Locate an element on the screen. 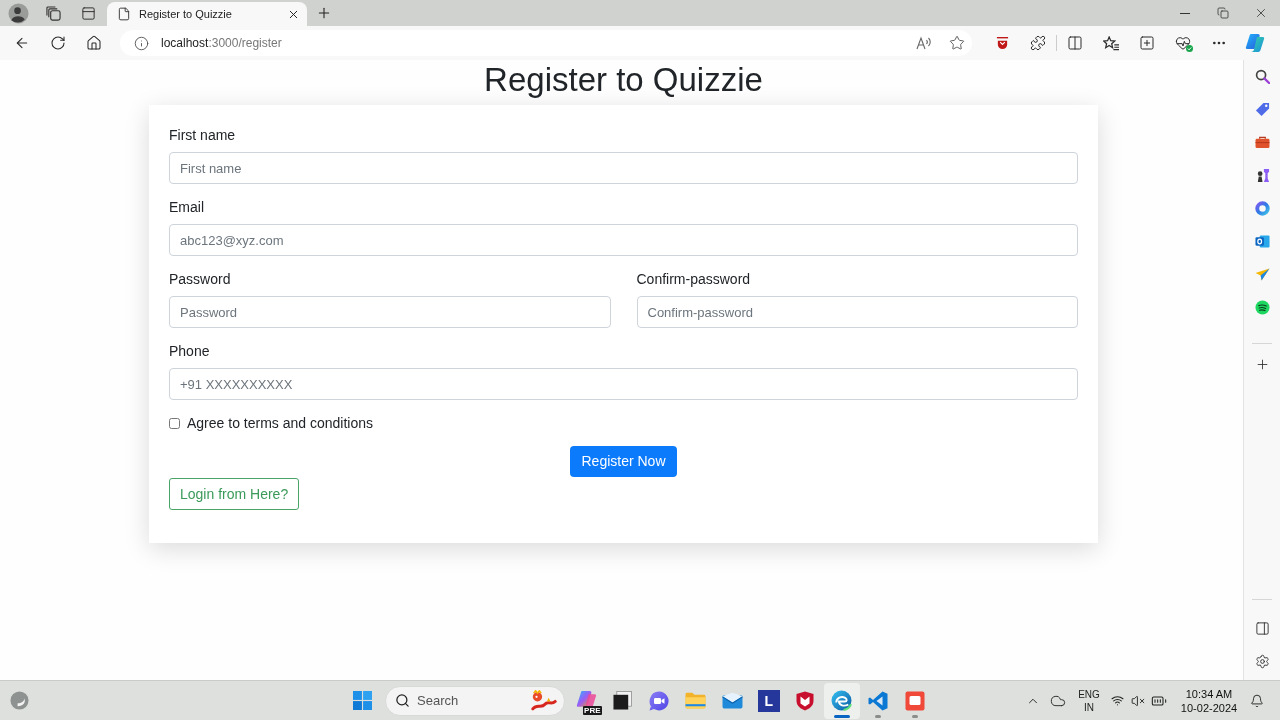 This screenshot has height=720, width=1280. language-button: ENG IN is located at coordinates (1089, 700).